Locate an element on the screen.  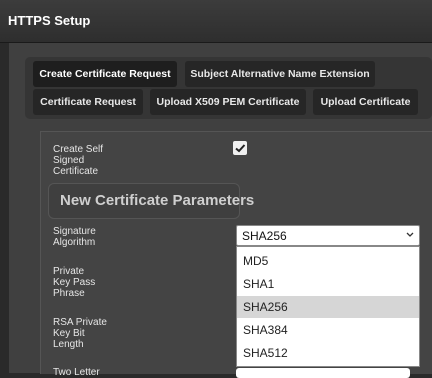
section-title: New Certificate Parameters is located at coordinates (157, 200).